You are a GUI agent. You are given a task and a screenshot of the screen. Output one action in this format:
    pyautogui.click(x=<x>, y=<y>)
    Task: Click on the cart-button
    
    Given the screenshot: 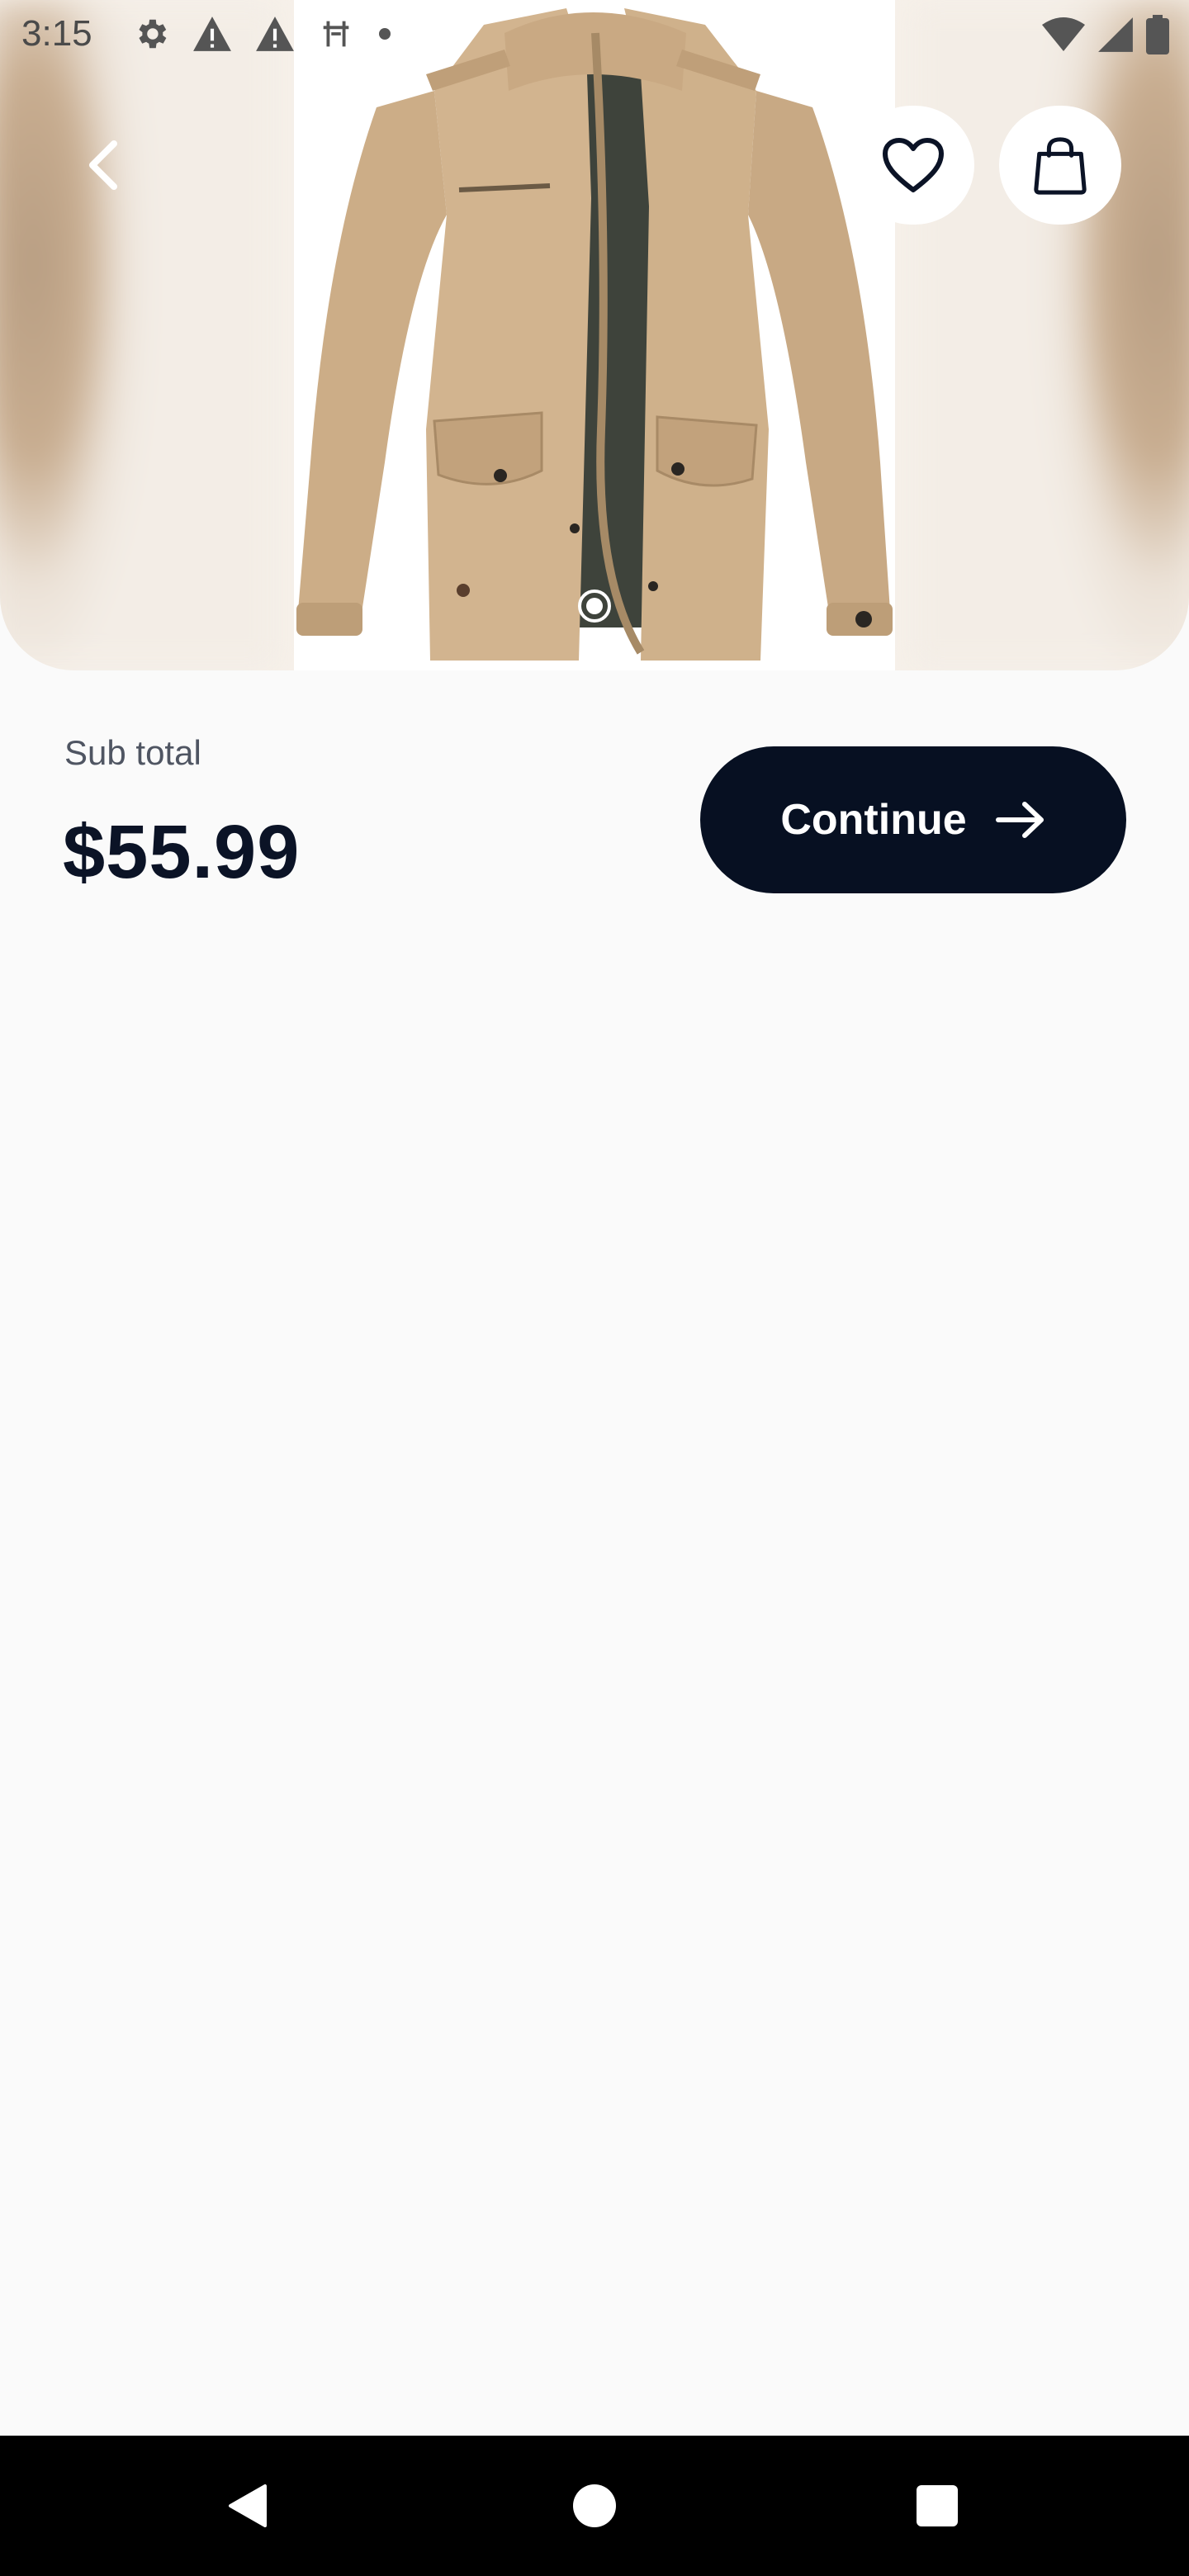 What is the action you would take?
    pyautogui.click(x=1060, y=165)
    